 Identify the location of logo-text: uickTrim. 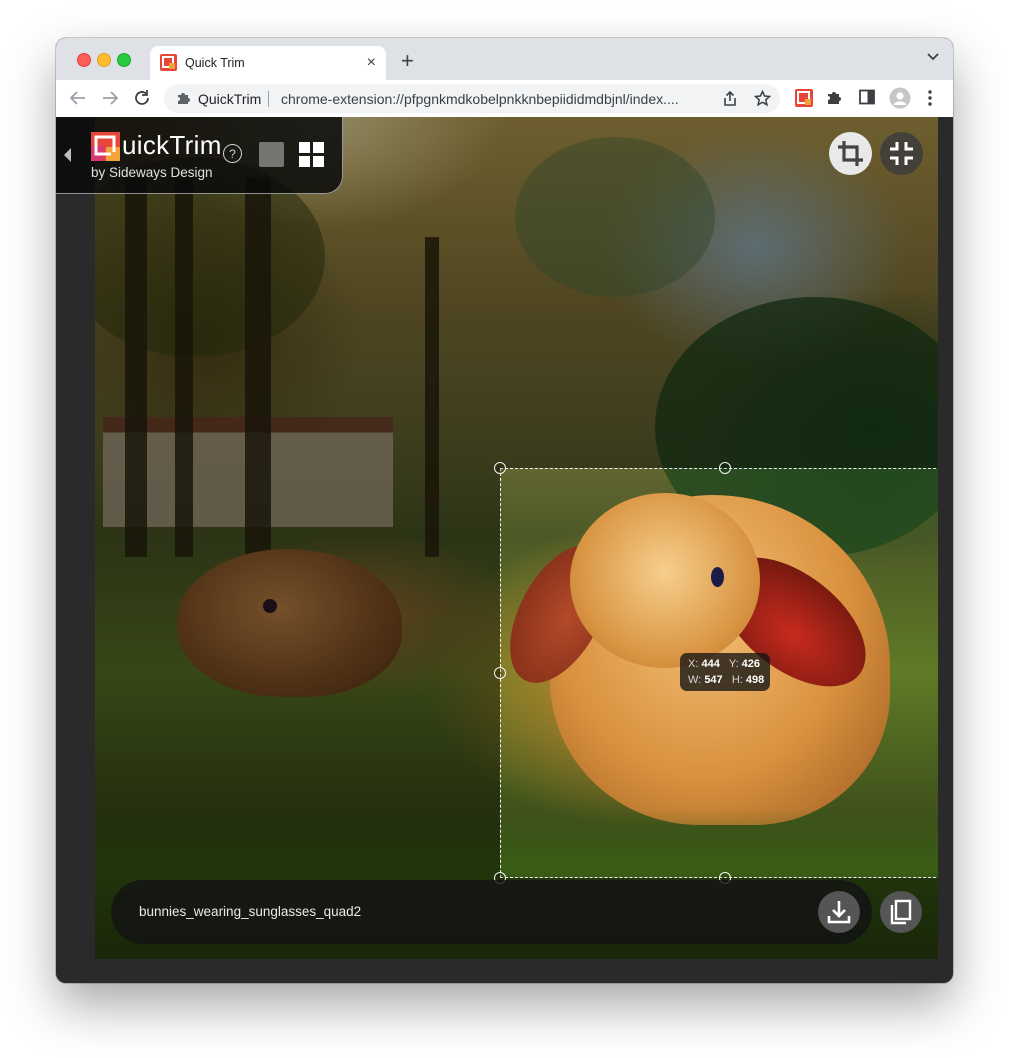
(172, 145).